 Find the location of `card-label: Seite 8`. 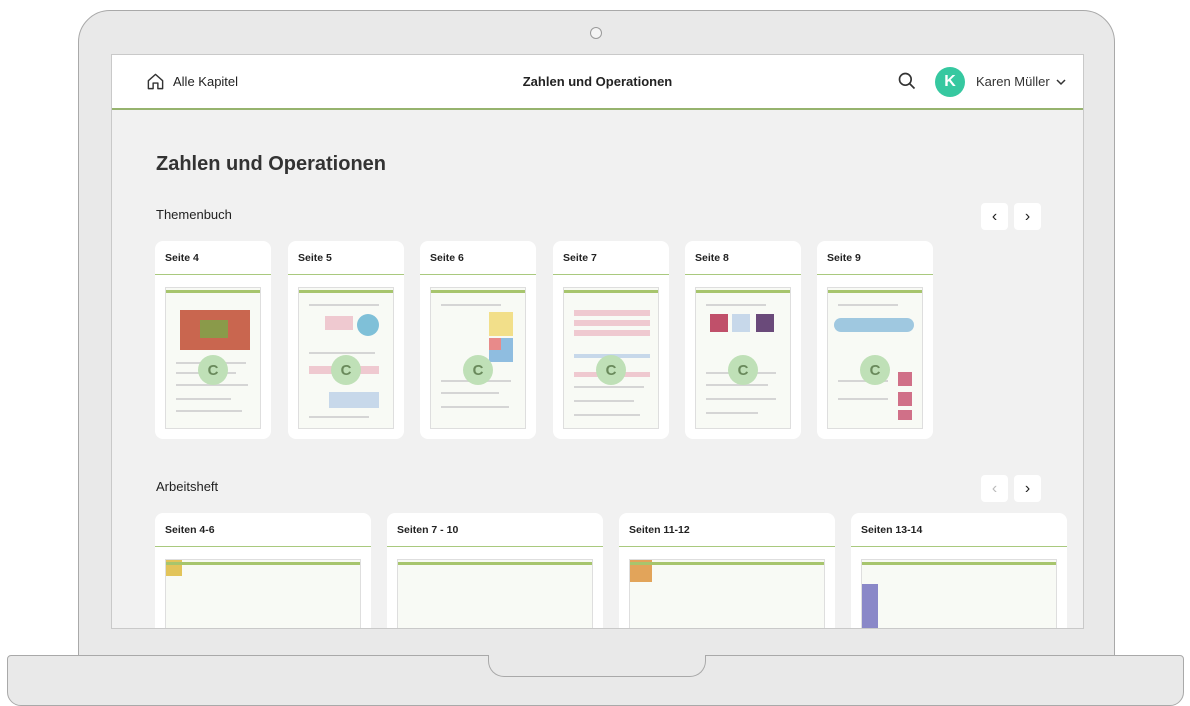

card-label: Seite 8 is located at coordinates (743, 258).